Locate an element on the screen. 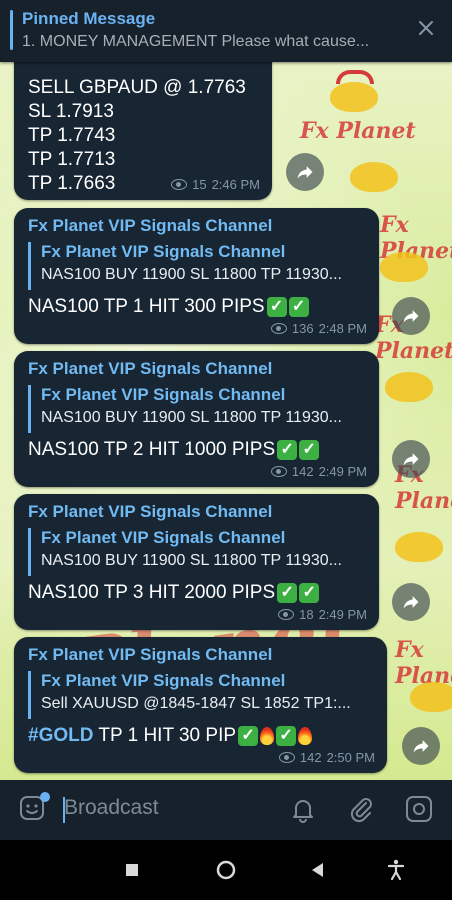 This screenshot has height=900, width=452. hashtag-link: #GOLD is located at coordinates (60, 735).